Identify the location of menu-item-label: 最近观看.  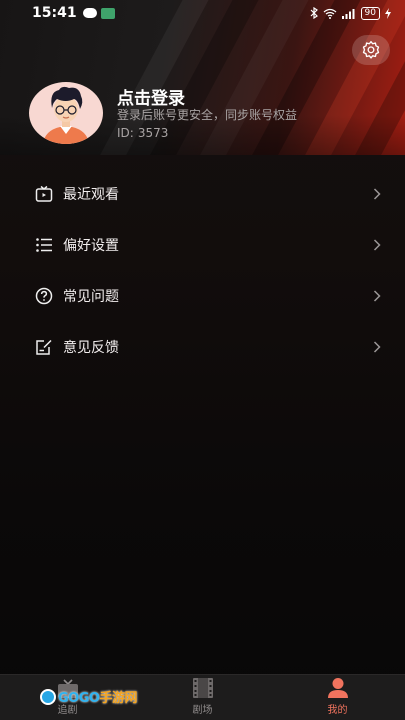
(91, 194).